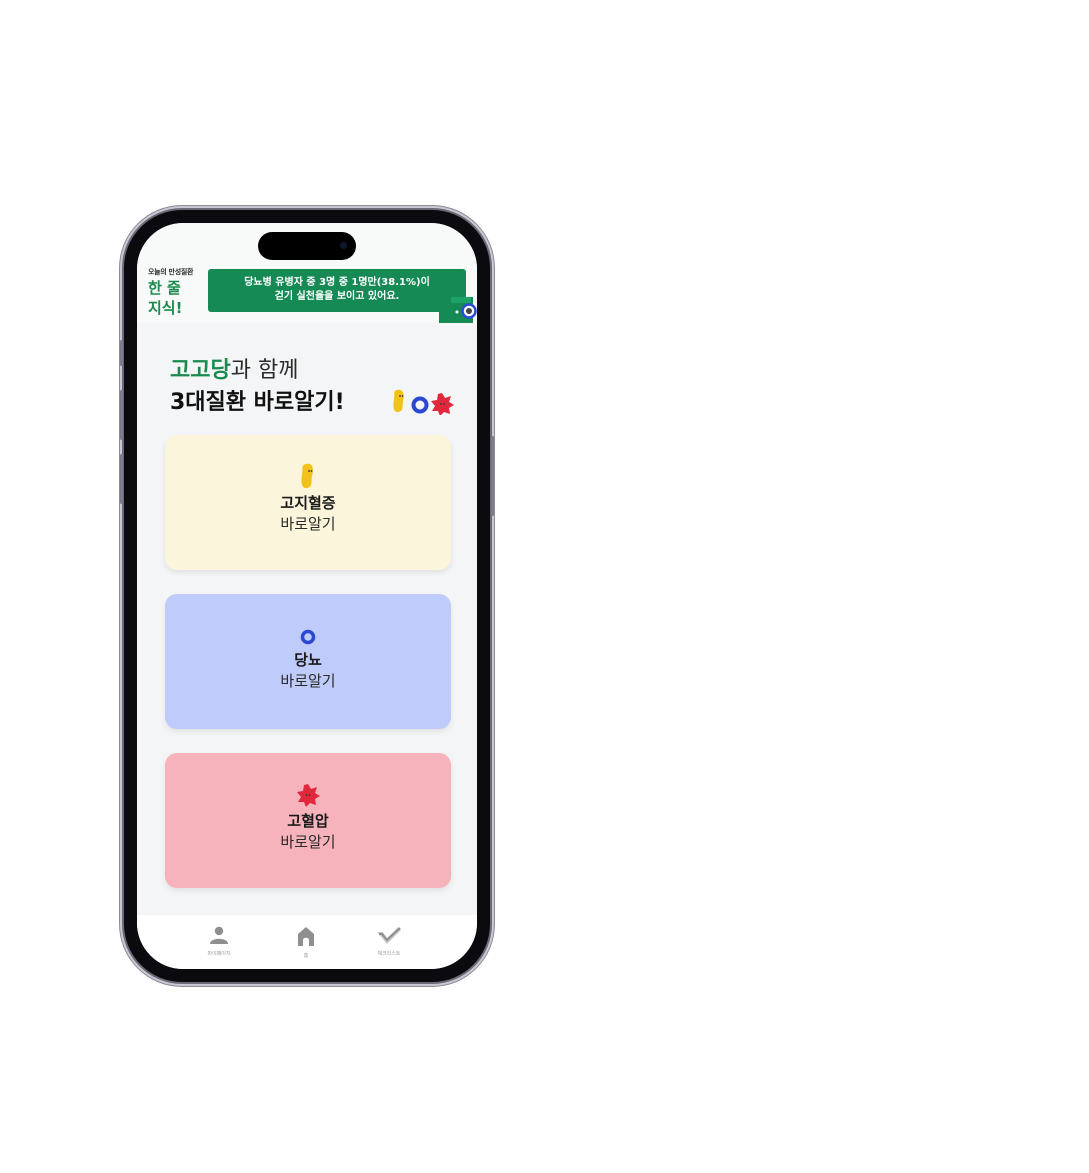 The height and width of the screenshot is (1173, 1089). I want to click on tab-home: 홈, so click(306, 942).